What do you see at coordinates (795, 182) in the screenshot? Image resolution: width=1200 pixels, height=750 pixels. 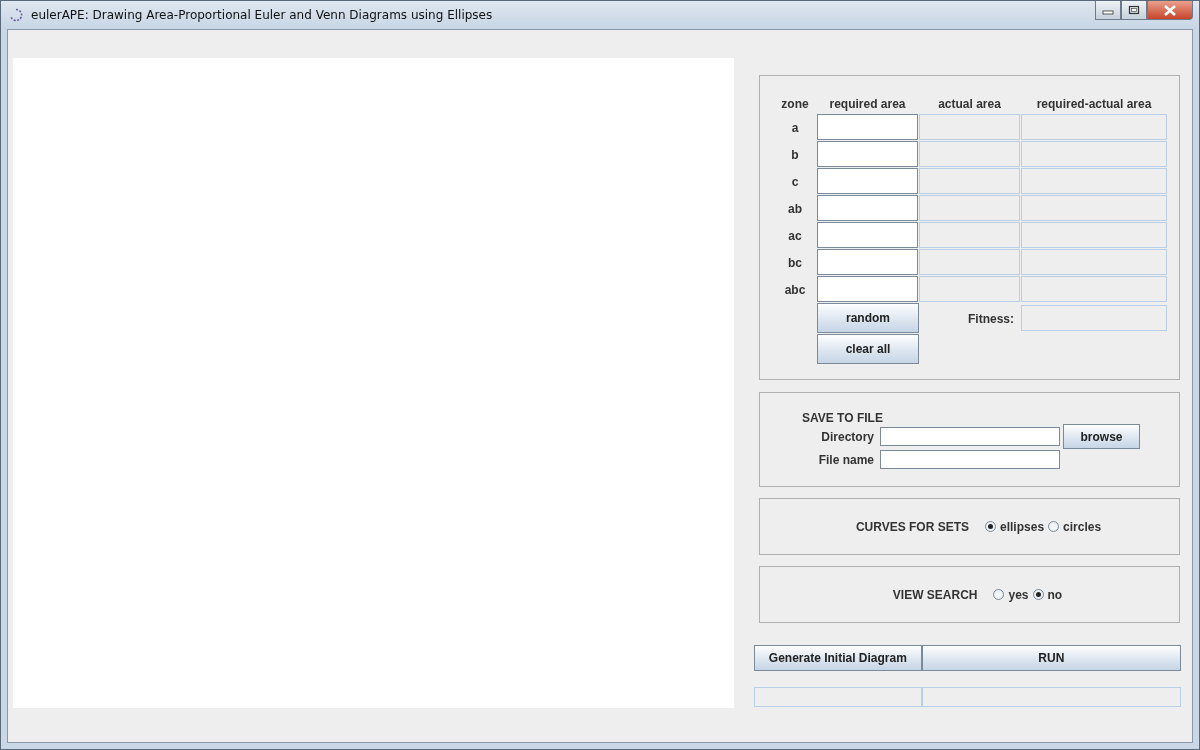 I see `zone-label: c` at bounding box center [795, 182].